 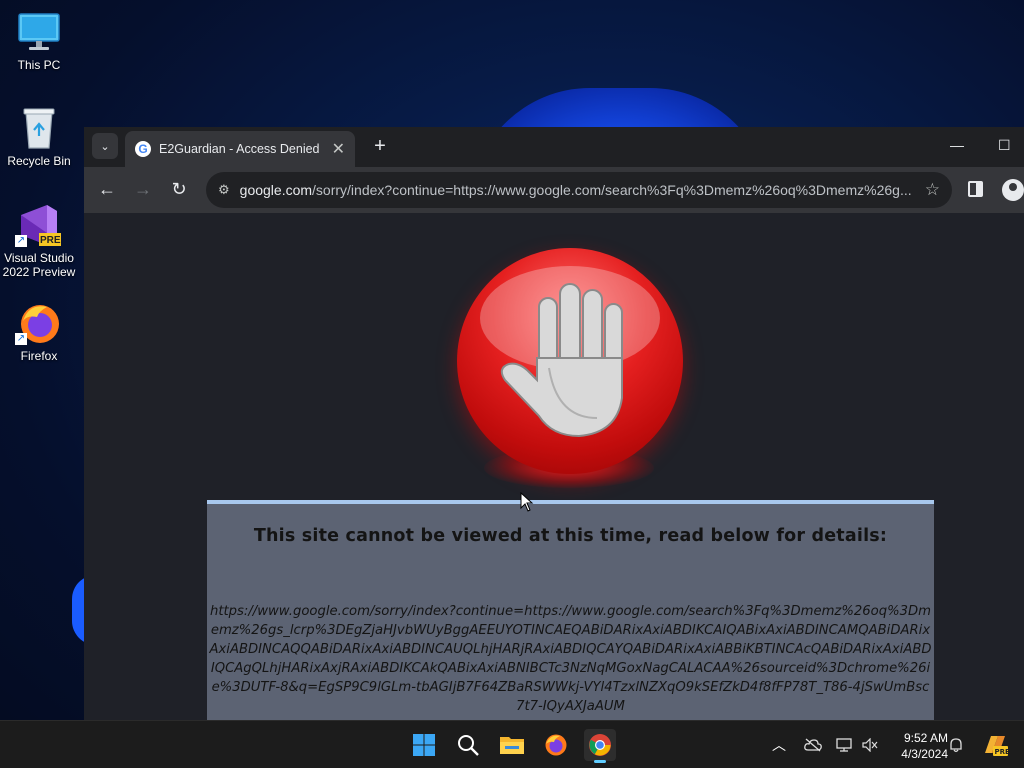 I want to click on chevron-up-icon: ︿, so click(x=779, y=745).